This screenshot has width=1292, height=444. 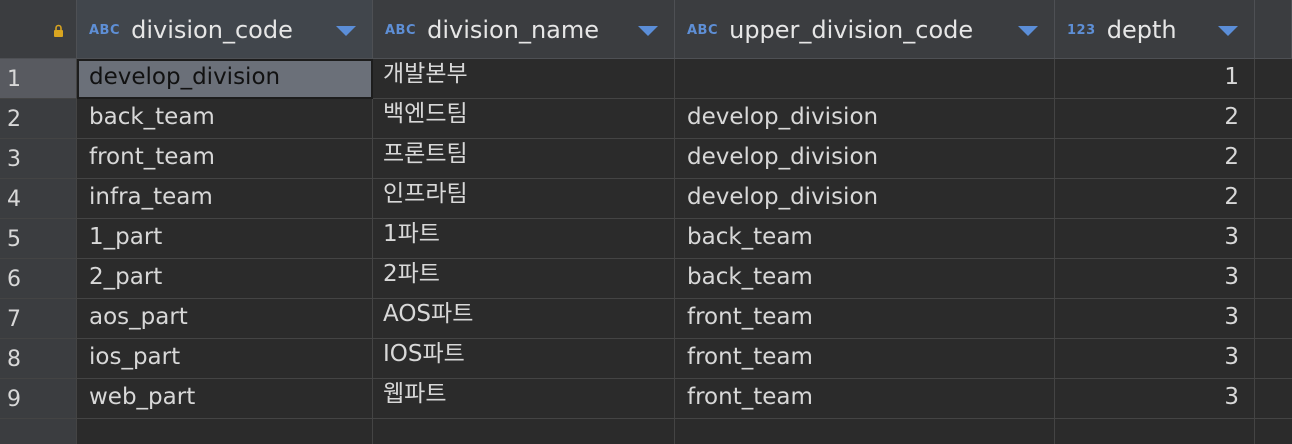 I want to click on row-number: 3, so click(x=38, y=159).